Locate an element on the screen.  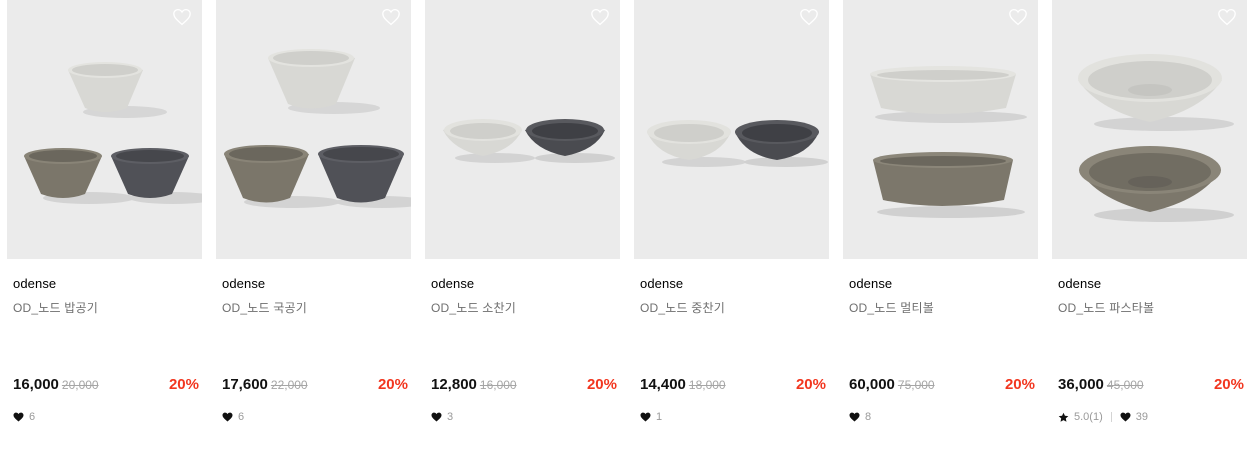
sale-price-value: 36,000 is located at coordinates (1081, 384).